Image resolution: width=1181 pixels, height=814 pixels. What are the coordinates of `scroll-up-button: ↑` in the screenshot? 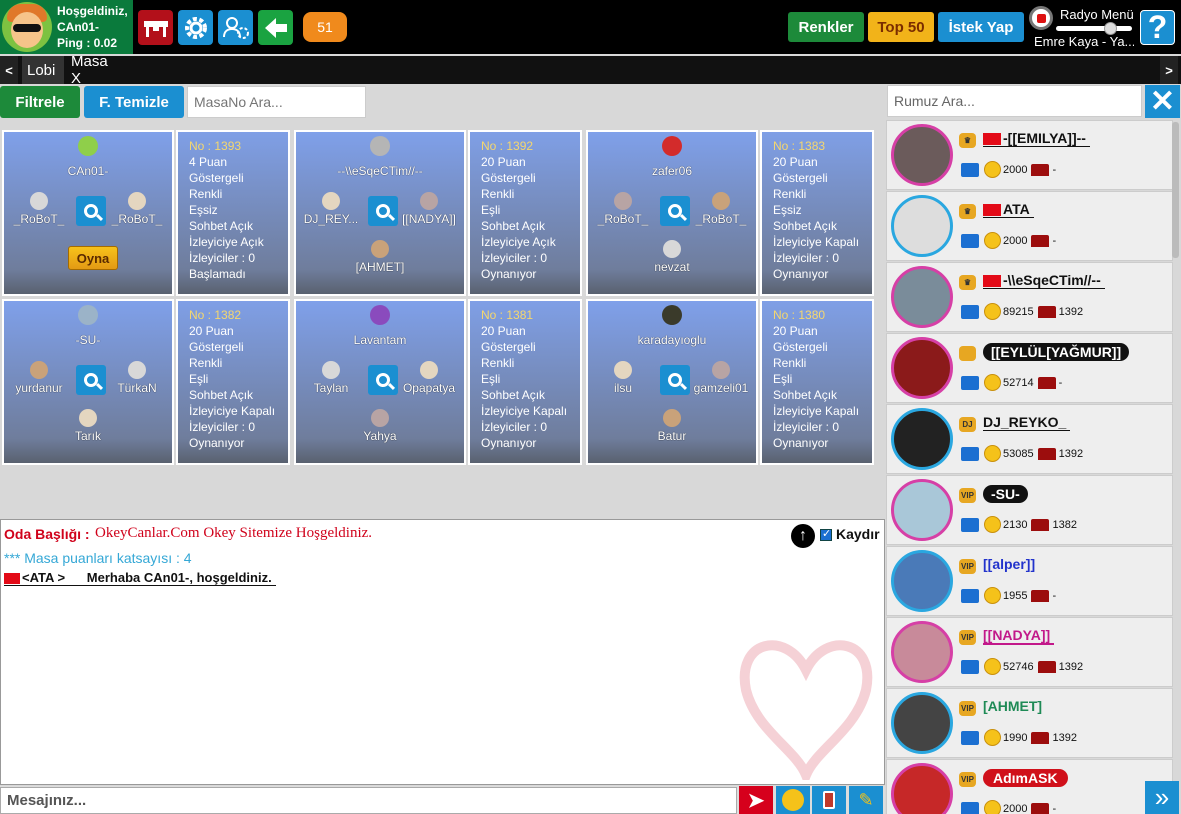 It's located at (803, 536).